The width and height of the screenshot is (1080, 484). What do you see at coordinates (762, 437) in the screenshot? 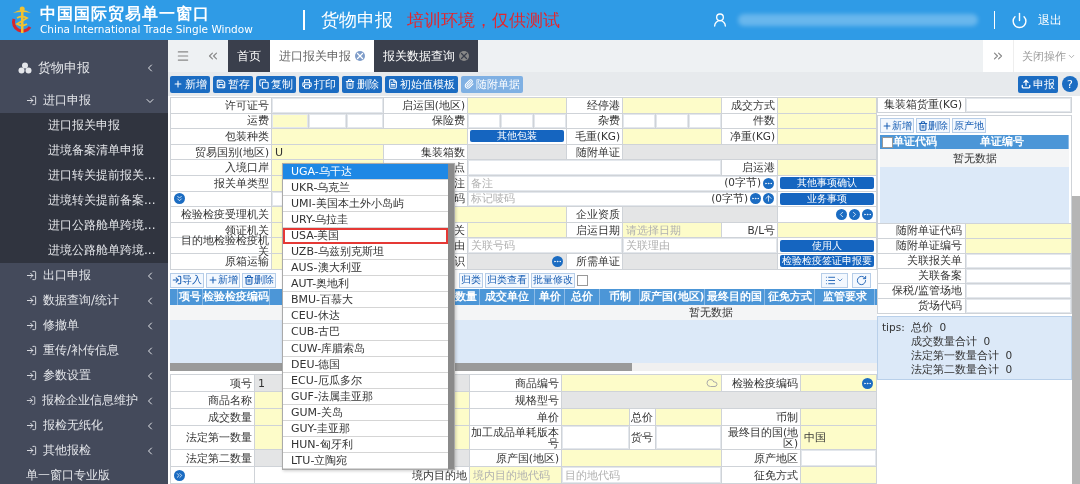
I see `field-label: 最终目的国(地区)` at bounding box center [762, 437].